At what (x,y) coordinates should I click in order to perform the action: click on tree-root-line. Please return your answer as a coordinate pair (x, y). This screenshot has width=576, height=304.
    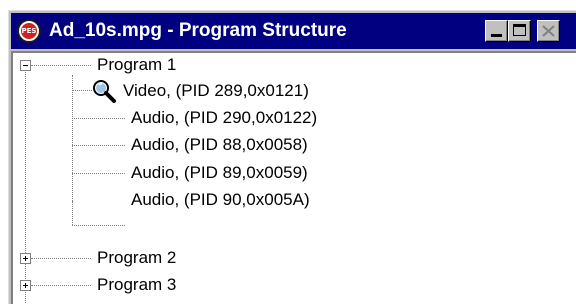
    Looking at the image, I should click on (25, 184).